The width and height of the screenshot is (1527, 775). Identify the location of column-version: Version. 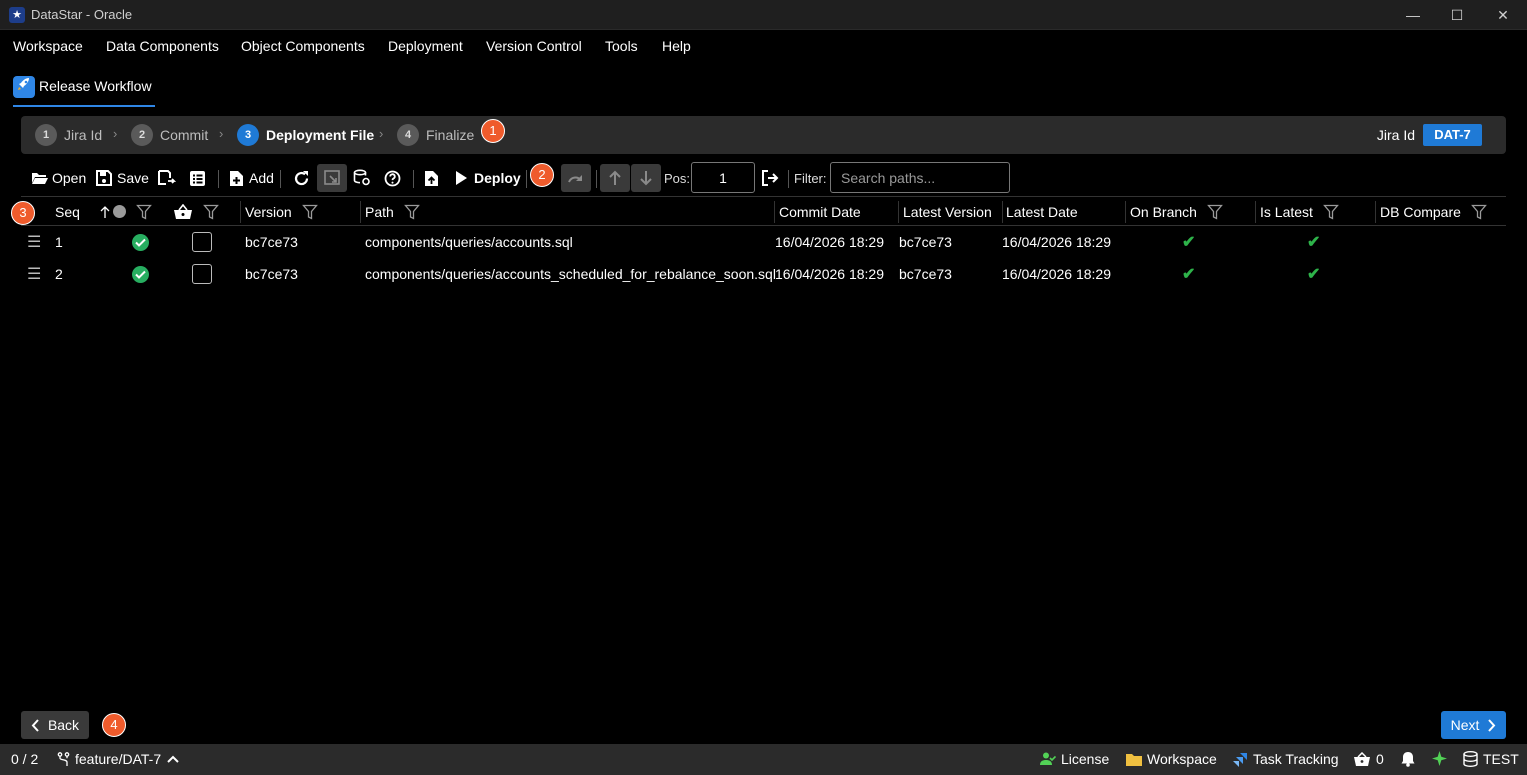
(301, 211).